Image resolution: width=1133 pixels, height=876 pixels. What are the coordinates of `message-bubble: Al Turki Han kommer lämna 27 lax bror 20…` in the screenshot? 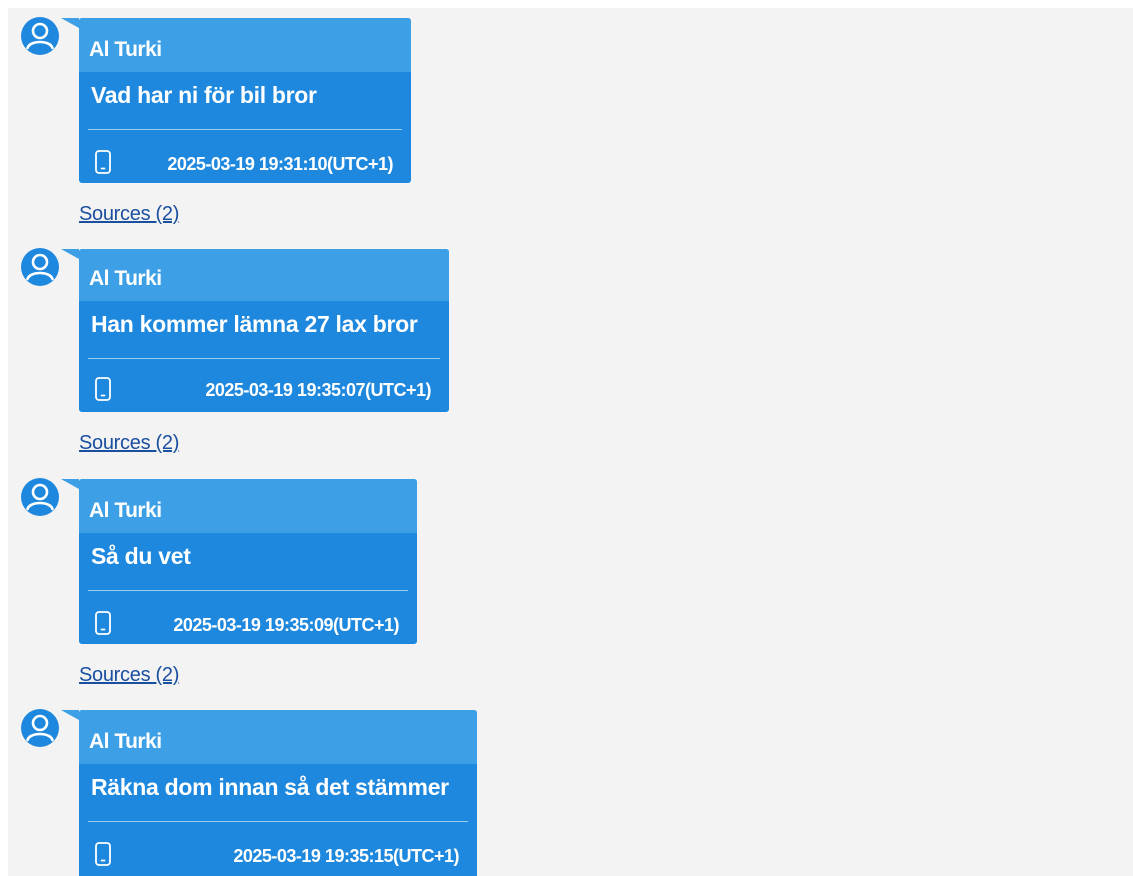 It's located at (255, 330).